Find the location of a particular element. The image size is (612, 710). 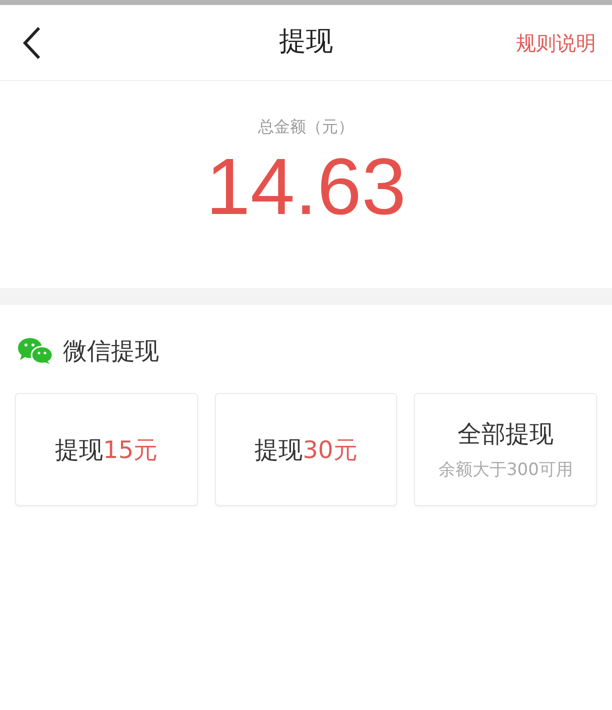

chat-bubbles-icon is located at coordinates (35, 351).